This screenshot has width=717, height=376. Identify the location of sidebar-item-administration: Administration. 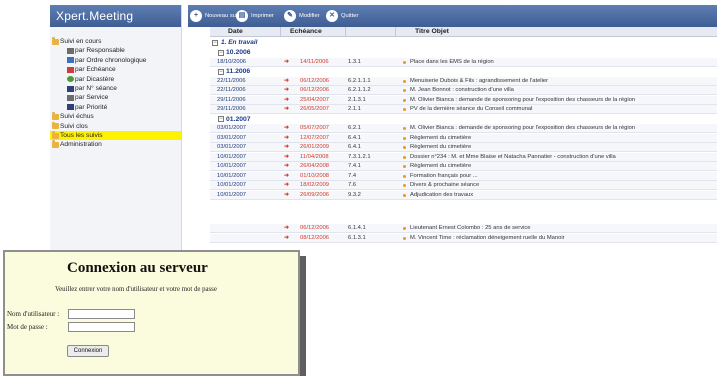
(115, 144).